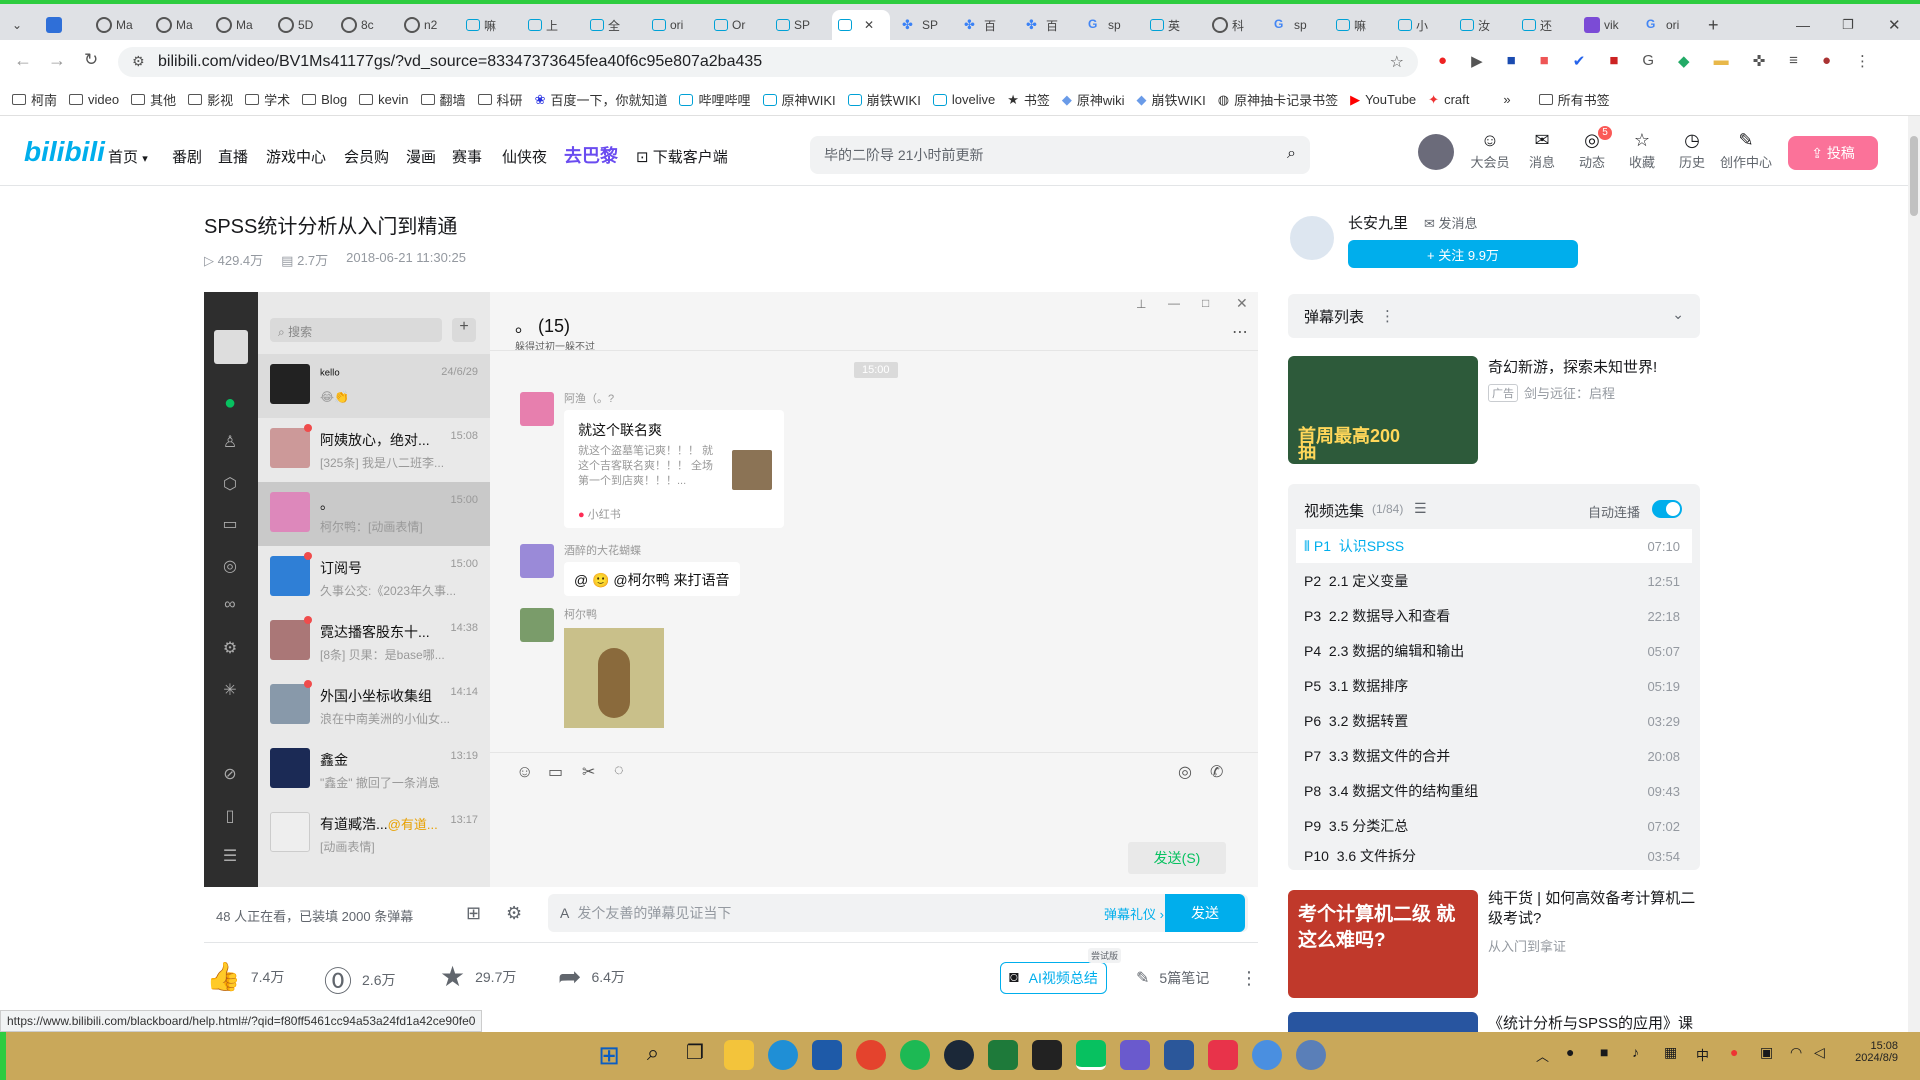  I want to click on ai-summary-button: ◙ AI视频总结, so click(1053, 978).